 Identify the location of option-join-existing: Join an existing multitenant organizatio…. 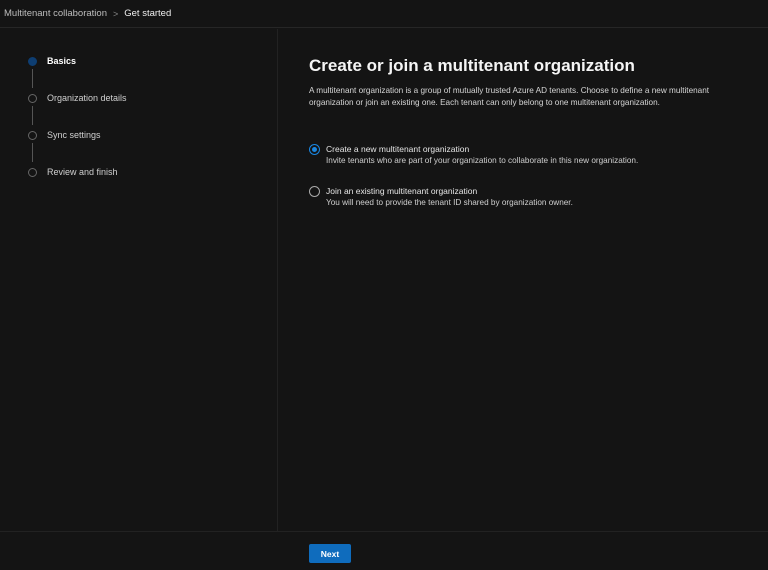
(441, 197).